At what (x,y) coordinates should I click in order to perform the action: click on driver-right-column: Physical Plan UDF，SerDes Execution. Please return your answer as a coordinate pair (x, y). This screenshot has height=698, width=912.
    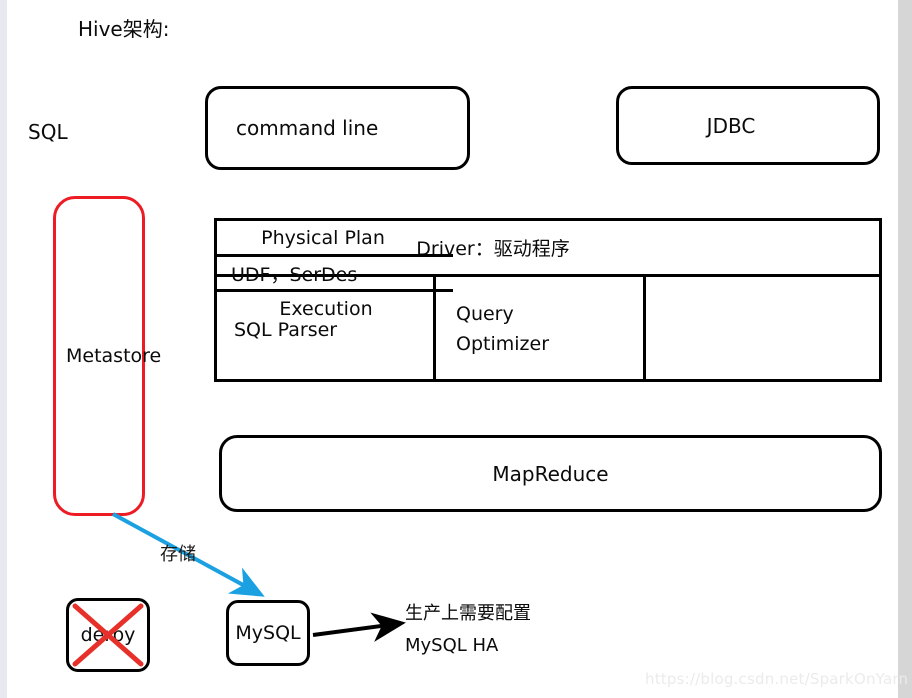
    Looking at the image, I should click on (335, 273).